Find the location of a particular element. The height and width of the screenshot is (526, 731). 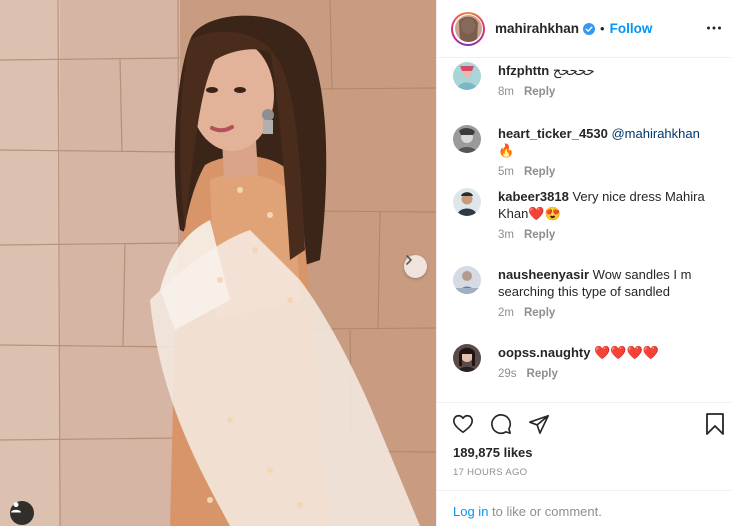

post-header: mahirahkhan • Follow is located at coordinates (584, 29).